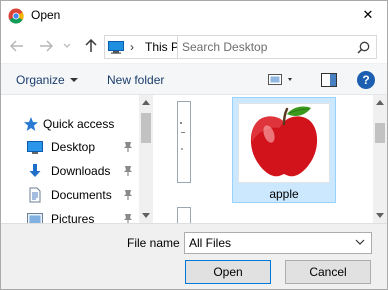  Describe the element at coordinates (153, 243) in the screenshot. I see `file-name-label: File name` at that location.